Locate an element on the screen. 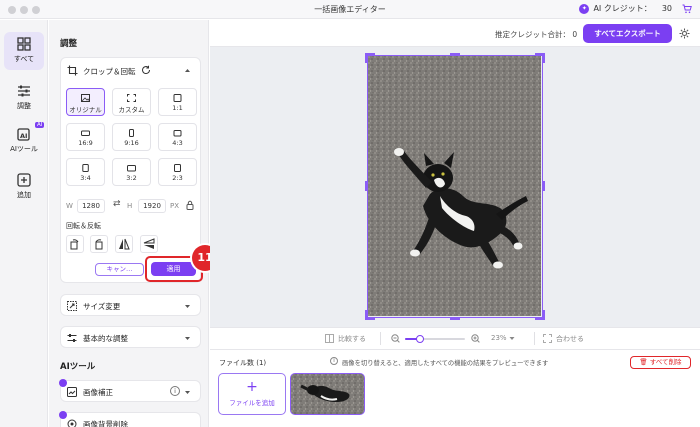  section-title-adjust: 調整 is located at coordinates (69, 44).